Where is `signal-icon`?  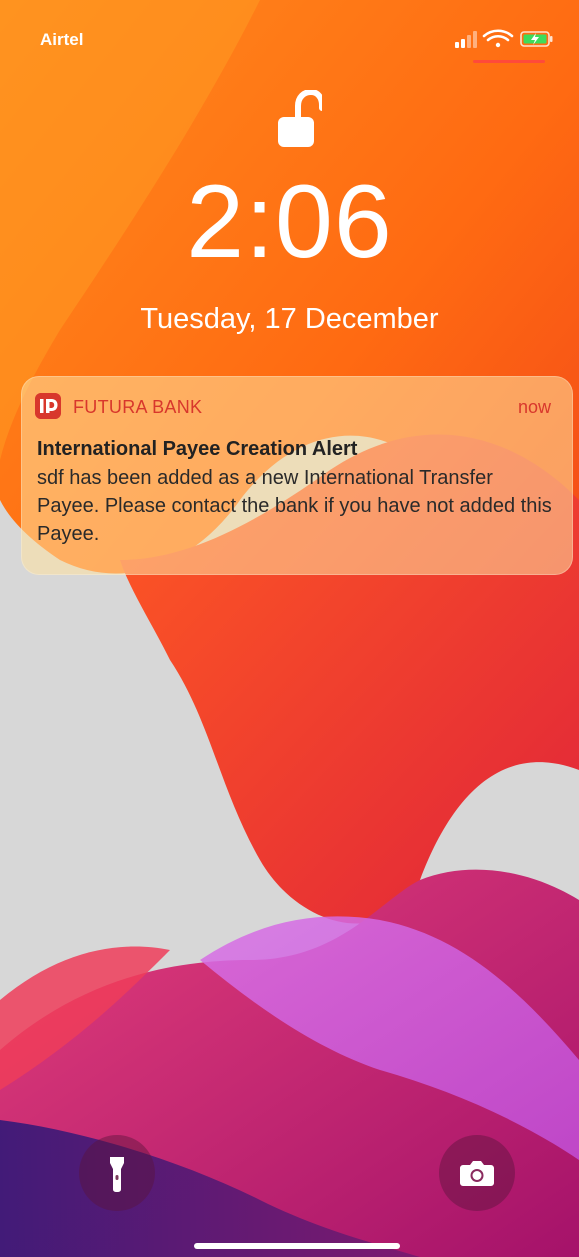 signal-icon is located at coordinates (466, 39).